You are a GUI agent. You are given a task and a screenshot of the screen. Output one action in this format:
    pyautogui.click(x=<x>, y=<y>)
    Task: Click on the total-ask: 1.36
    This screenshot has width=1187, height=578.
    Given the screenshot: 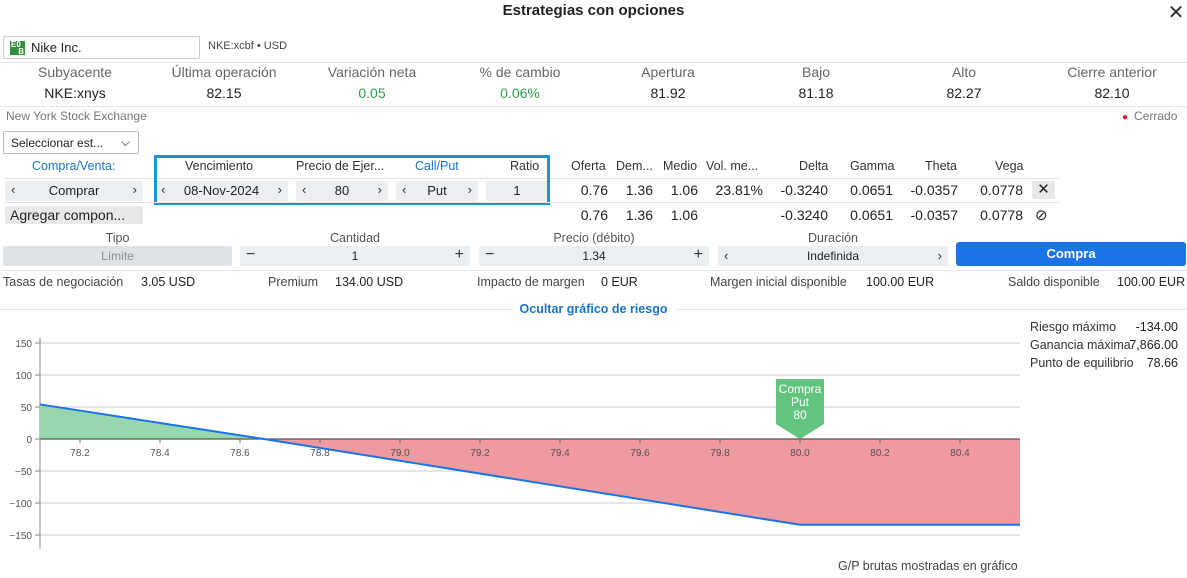 What is the action you would take?
    pyautogui.click(x=639, y=215)
    